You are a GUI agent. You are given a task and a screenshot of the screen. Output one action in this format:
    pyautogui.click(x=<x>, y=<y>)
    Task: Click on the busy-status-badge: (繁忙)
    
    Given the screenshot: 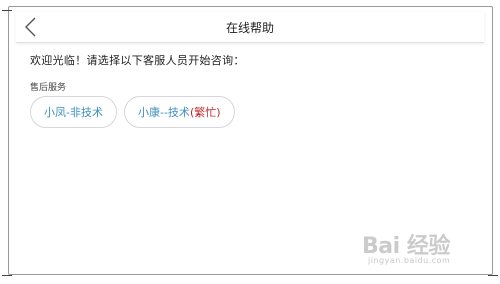 What is the action you would take?
    pyautogui.click(x=205, y=112)
    